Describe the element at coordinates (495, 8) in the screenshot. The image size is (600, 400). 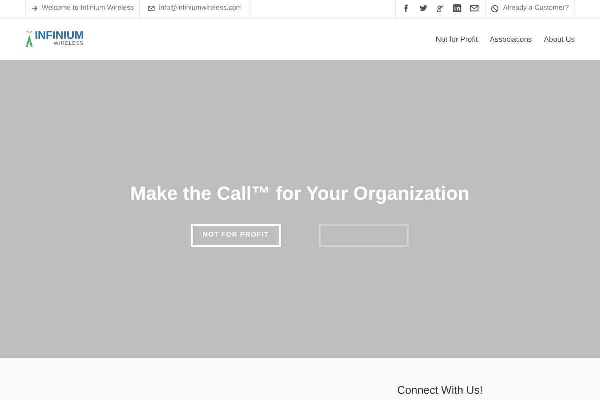
I see `blocked-icon` at that location.